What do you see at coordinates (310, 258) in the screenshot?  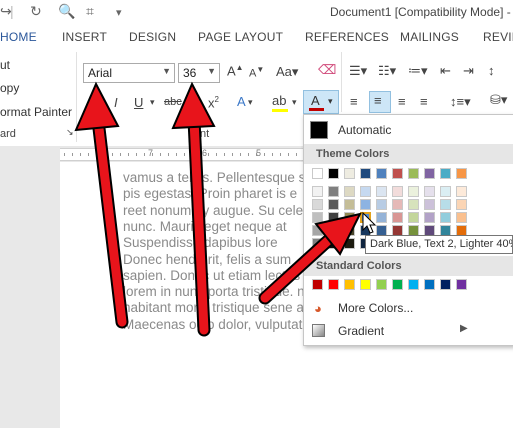 I see `red-arrow-color-swatch` at bounding box center [310, 258].